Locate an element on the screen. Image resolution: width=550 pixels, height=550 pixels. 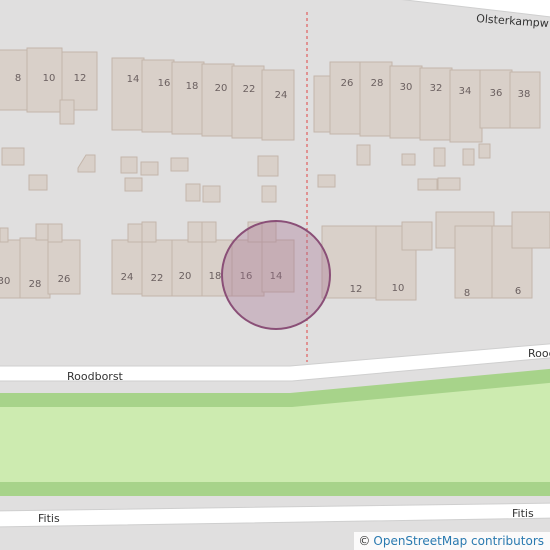
osm-attribution-link: OpenStreetMap contributors is located at coordinates (458, 541).